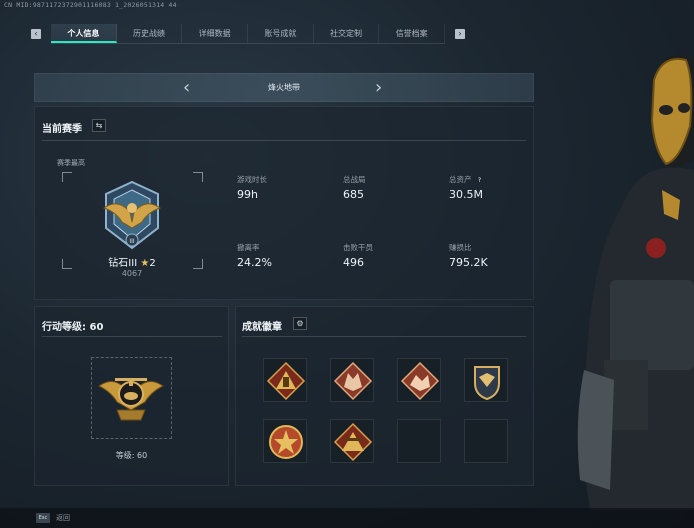  Describe the element at coordinates (487, 383) in the screenshot. I see `shield-badge-icon` at that location.